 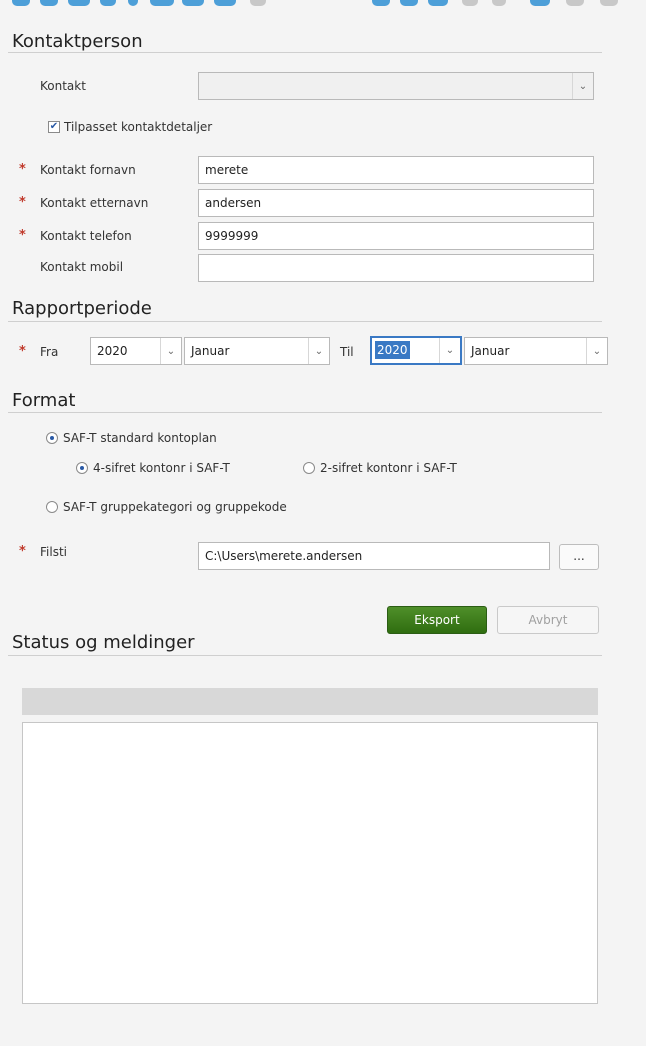 What do you see at coordinates (112, 351) in the screenshot?
I see `fra-year-value: 2020` at bounding box center [112, 351].